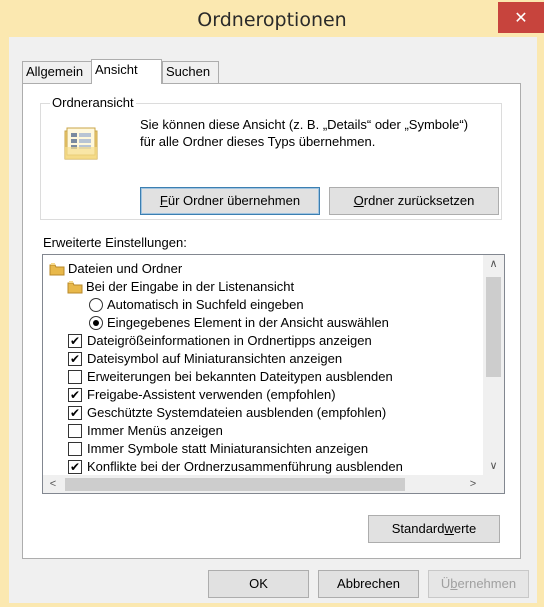 This screenshot has height=607, width=544. I want to click on folder-view-icon, so click(81, 144).